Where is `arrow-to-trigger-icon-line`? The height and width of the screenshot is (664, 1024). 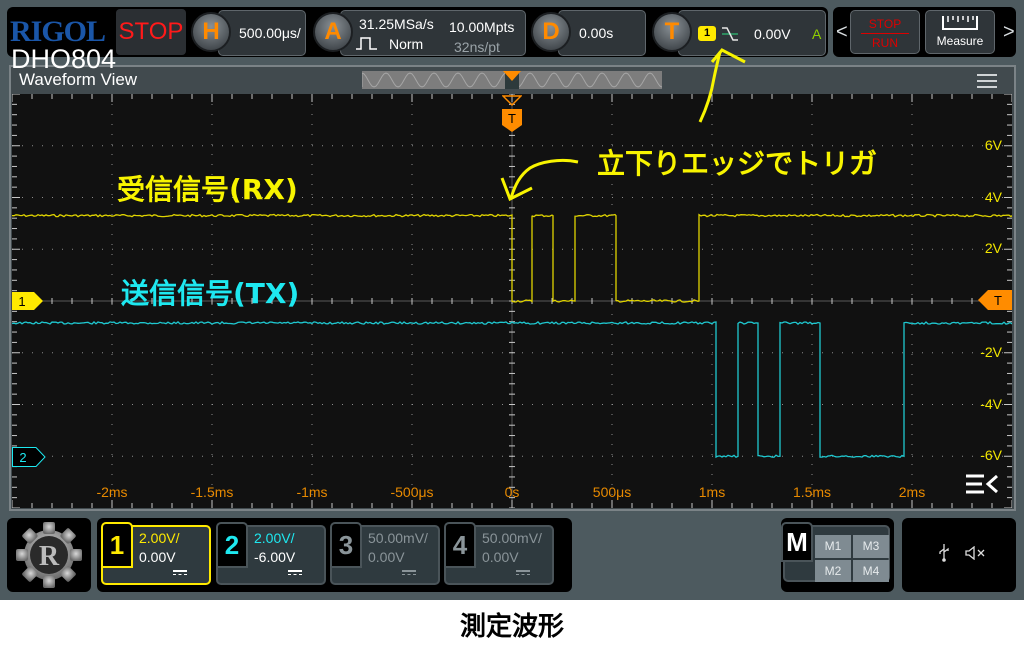
arrow-to-trigger-icon-line is located at coordinates (710, 87).